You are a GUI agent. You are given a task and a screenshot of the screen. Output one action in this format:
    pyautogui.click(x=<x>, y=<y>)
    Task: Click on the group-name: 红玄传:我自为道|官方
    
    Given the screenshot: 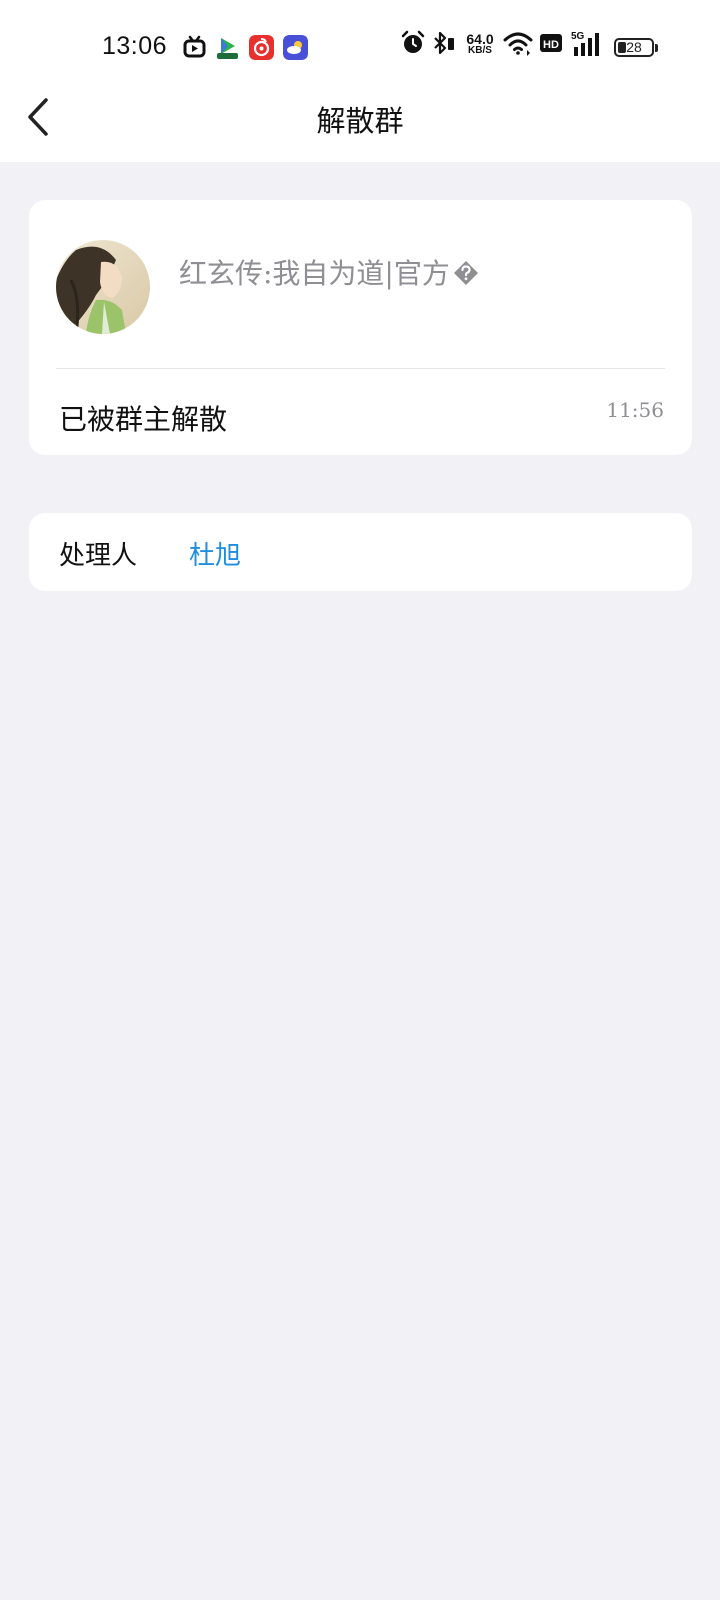 What is the action you would take?
    pyautogui.click(x=329, y=272)
    